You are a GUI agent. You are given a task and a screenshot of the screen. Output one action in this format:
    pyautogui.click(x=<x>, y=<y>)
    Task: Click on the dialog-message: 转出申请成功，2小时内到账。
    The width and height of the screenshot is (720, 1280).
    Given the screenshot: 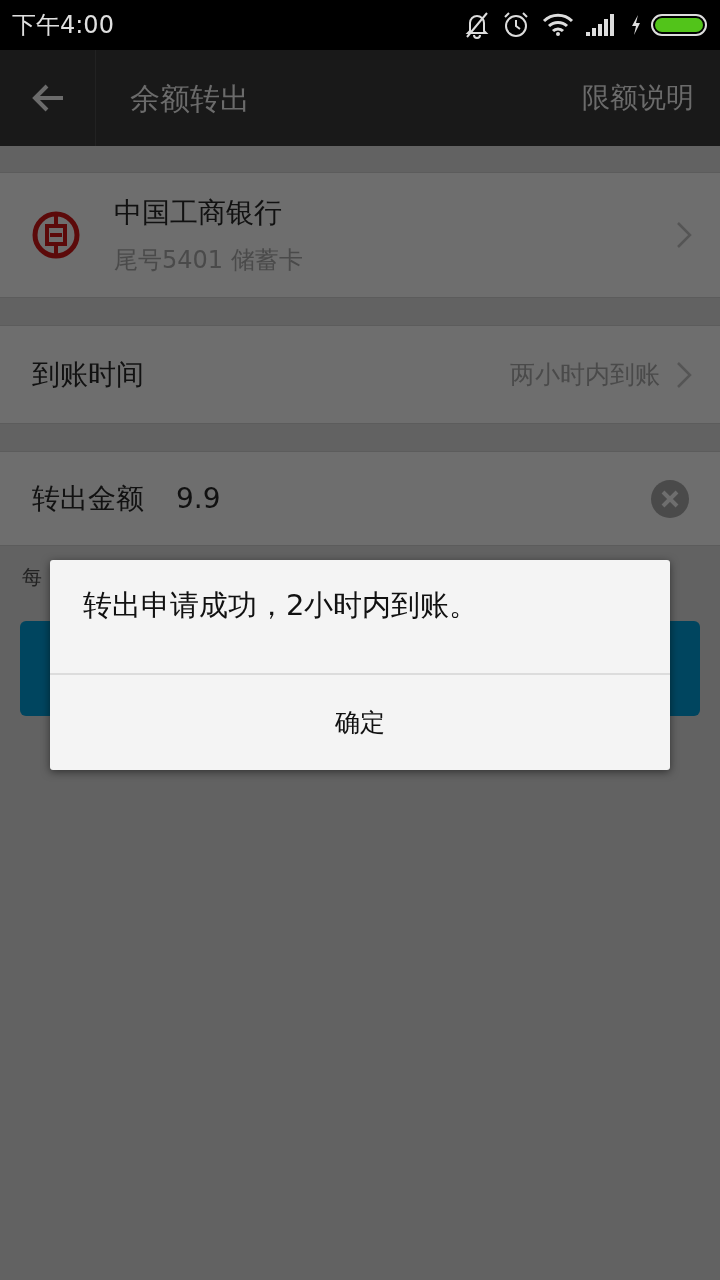 What is the action you would take?
    pyautogui.click(x=281, y=605)
    